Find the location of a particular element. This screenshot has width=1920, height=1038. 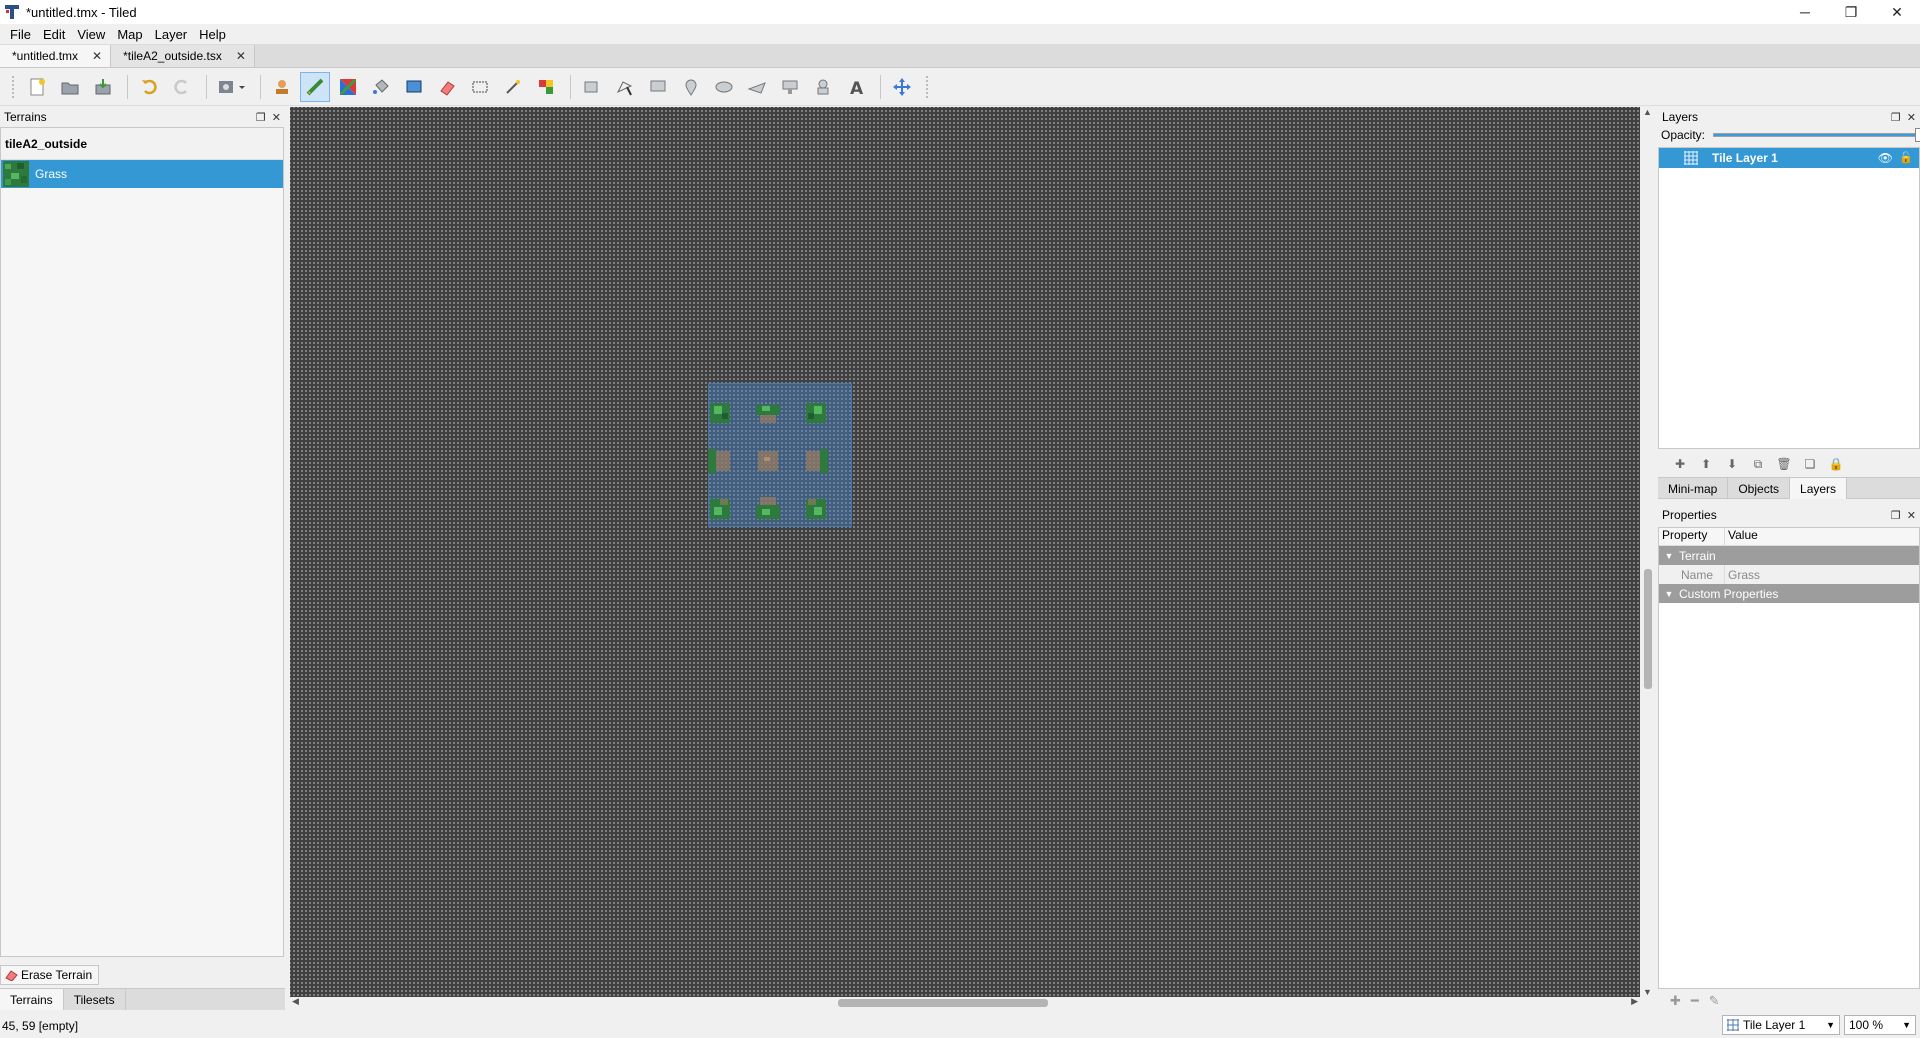

tab-terrains: Terrains is located at coordinates (32, 999).